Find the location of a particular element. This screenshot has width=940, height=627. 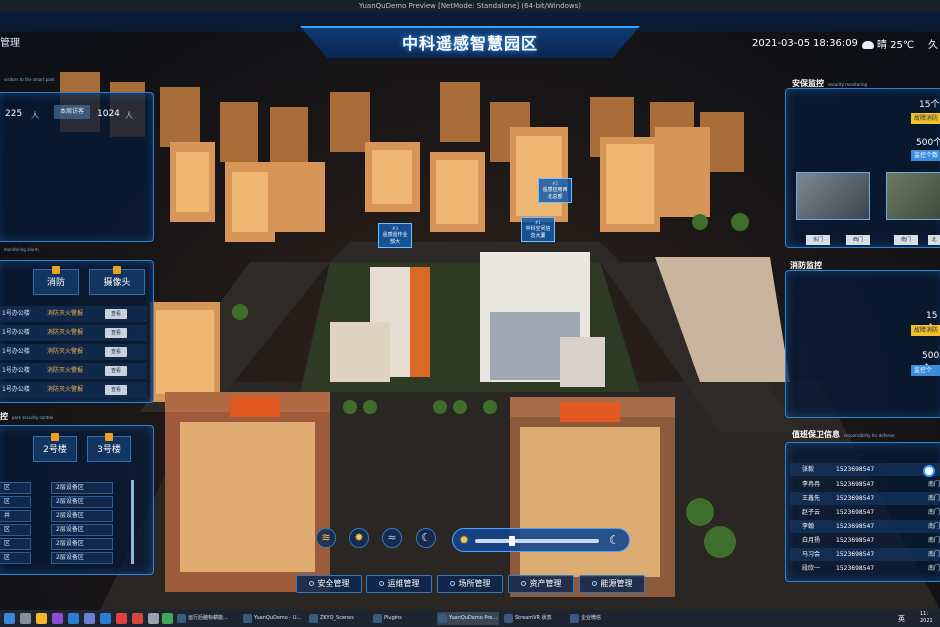

clock-time: 11: is located at coordinates (924, 614).